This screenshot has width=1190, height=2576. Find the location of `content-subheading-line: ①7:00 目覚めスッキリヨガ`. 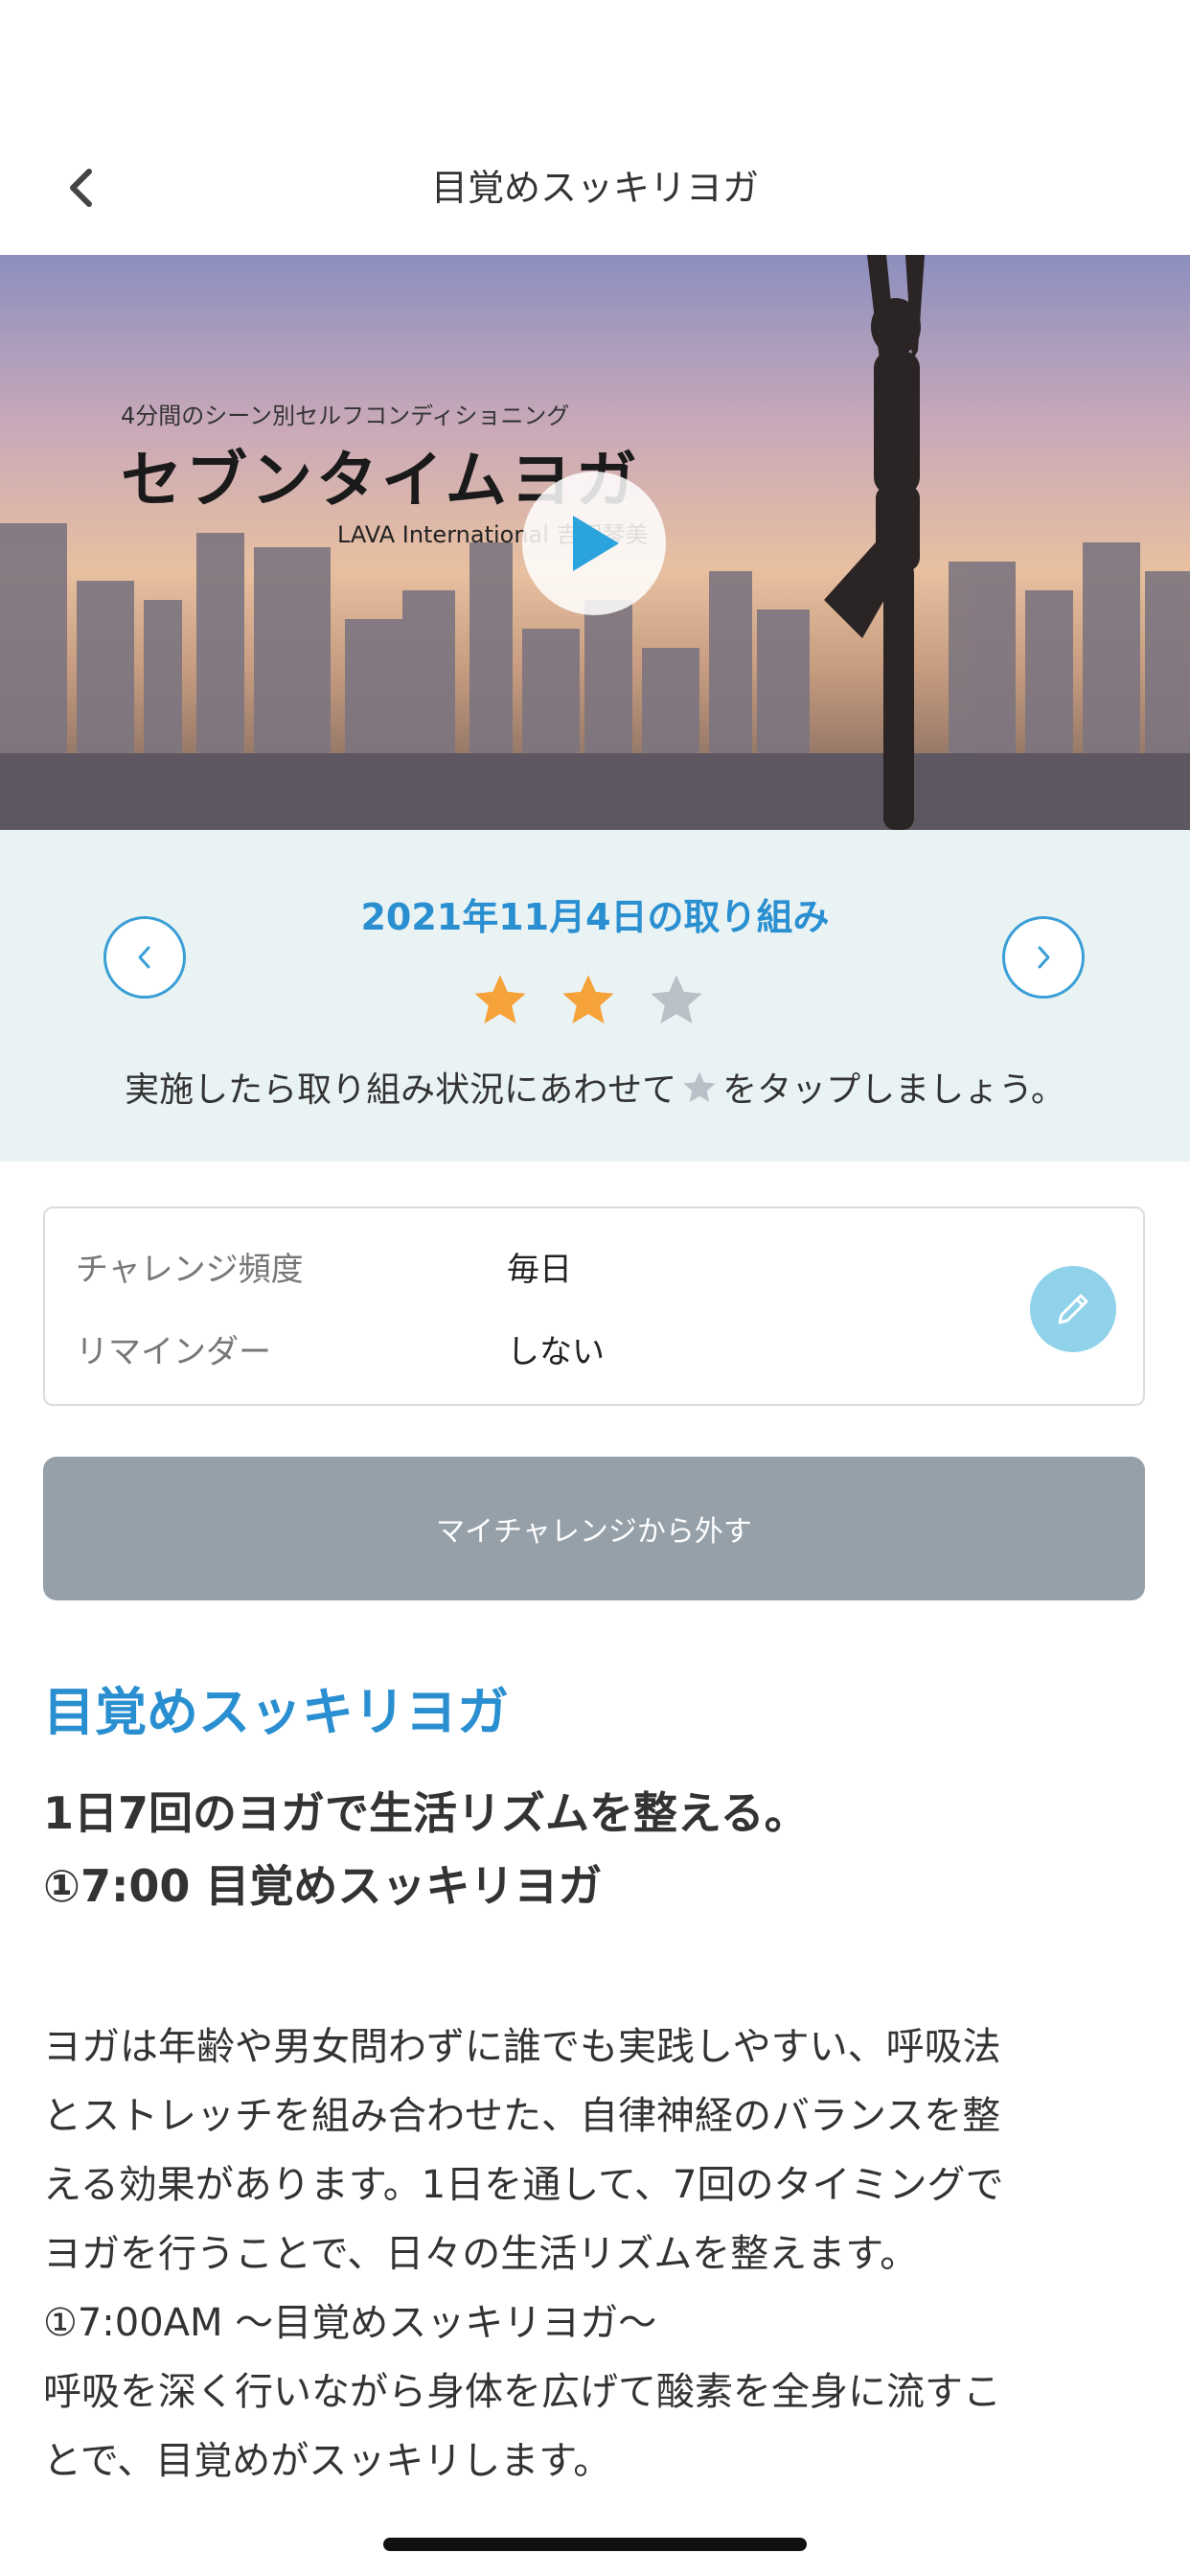

content-subheading-line: ①7:00 目覚めスッキリヨガ is located at coordinates (323, 1886).